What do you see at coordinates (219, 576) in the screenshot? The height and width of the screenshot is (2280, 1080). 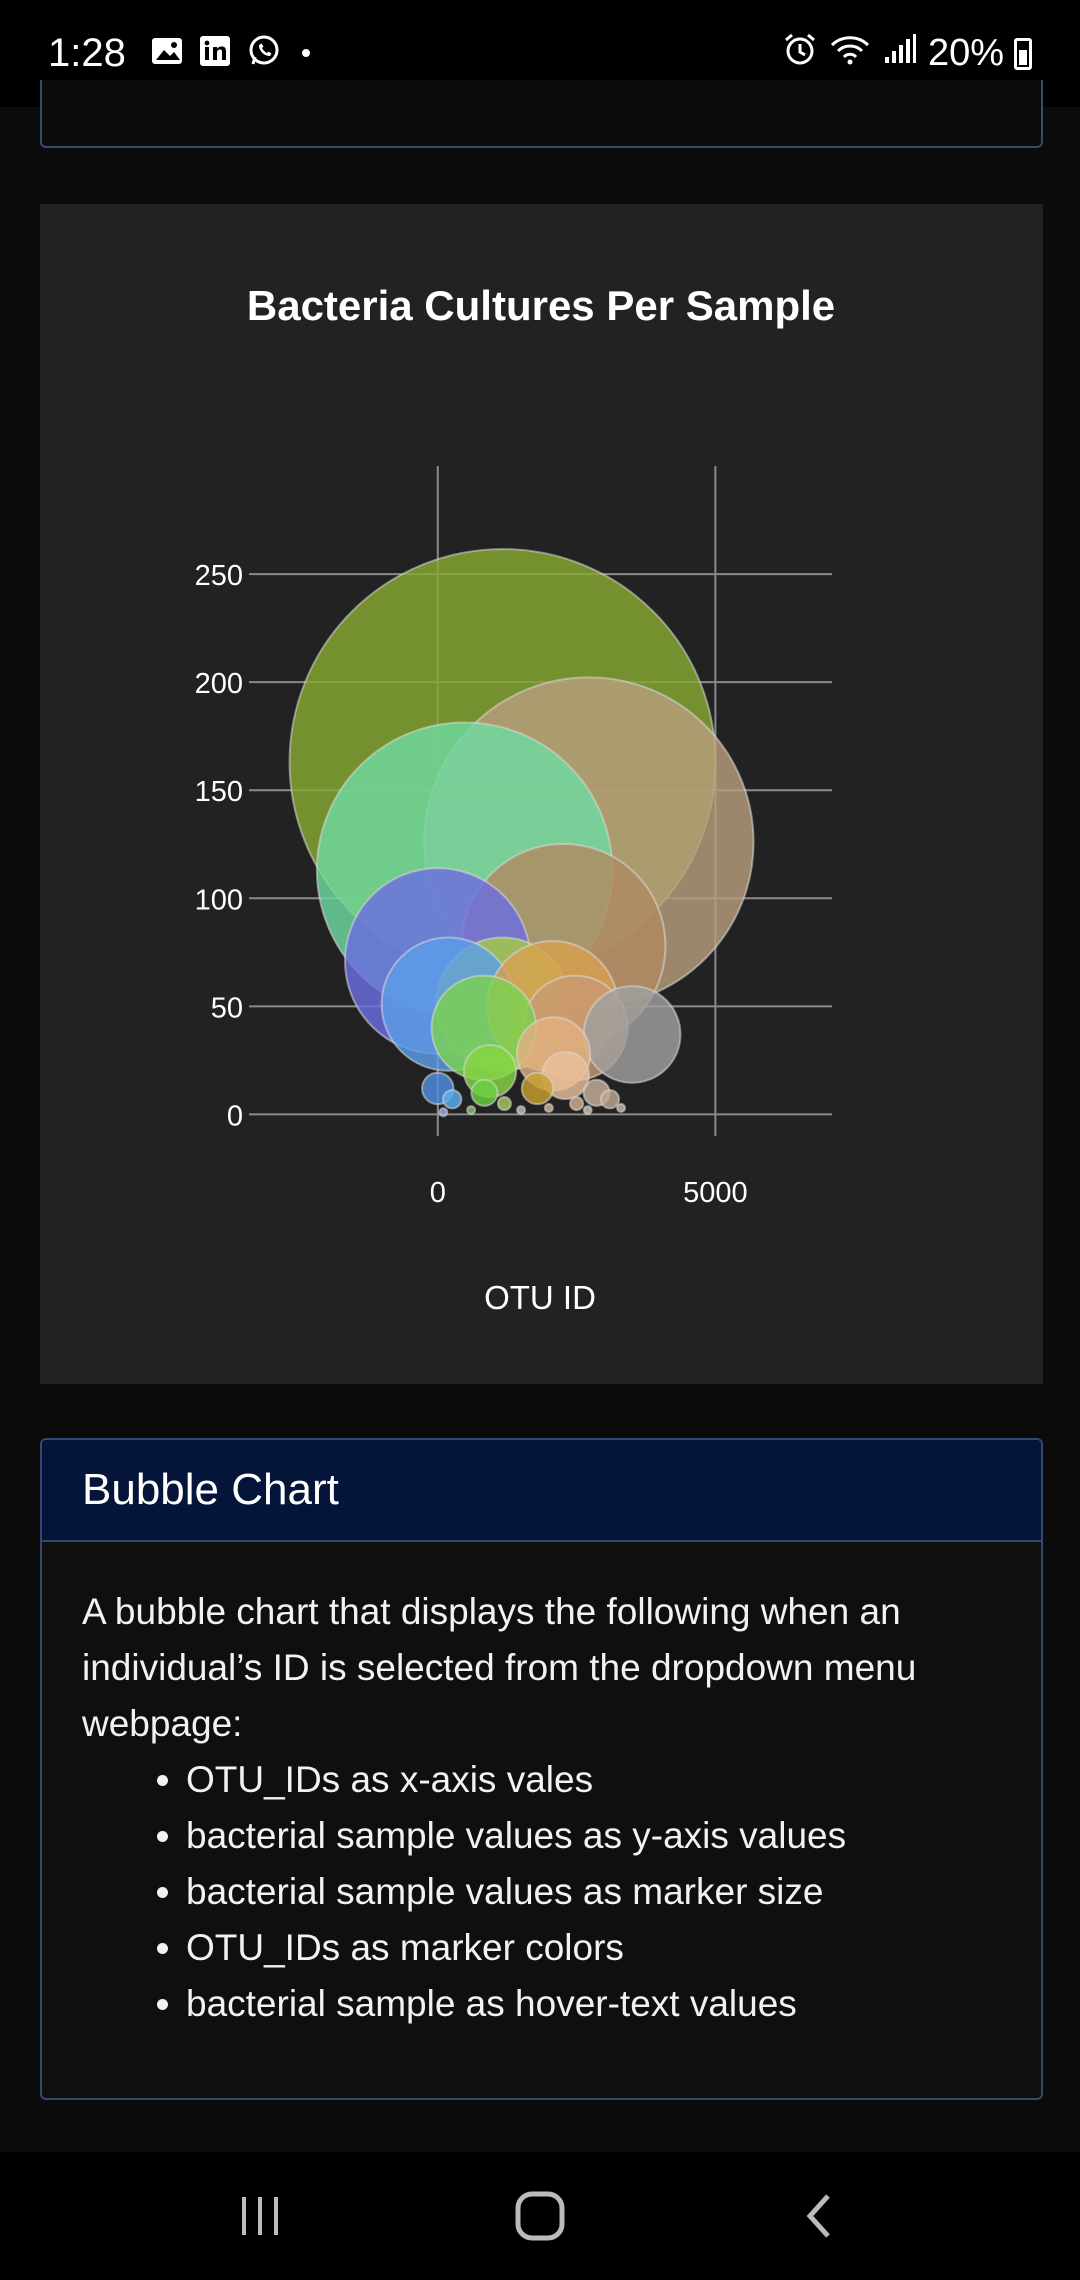 I see `y-tick-label: 250` at bounding box center [219, 576].